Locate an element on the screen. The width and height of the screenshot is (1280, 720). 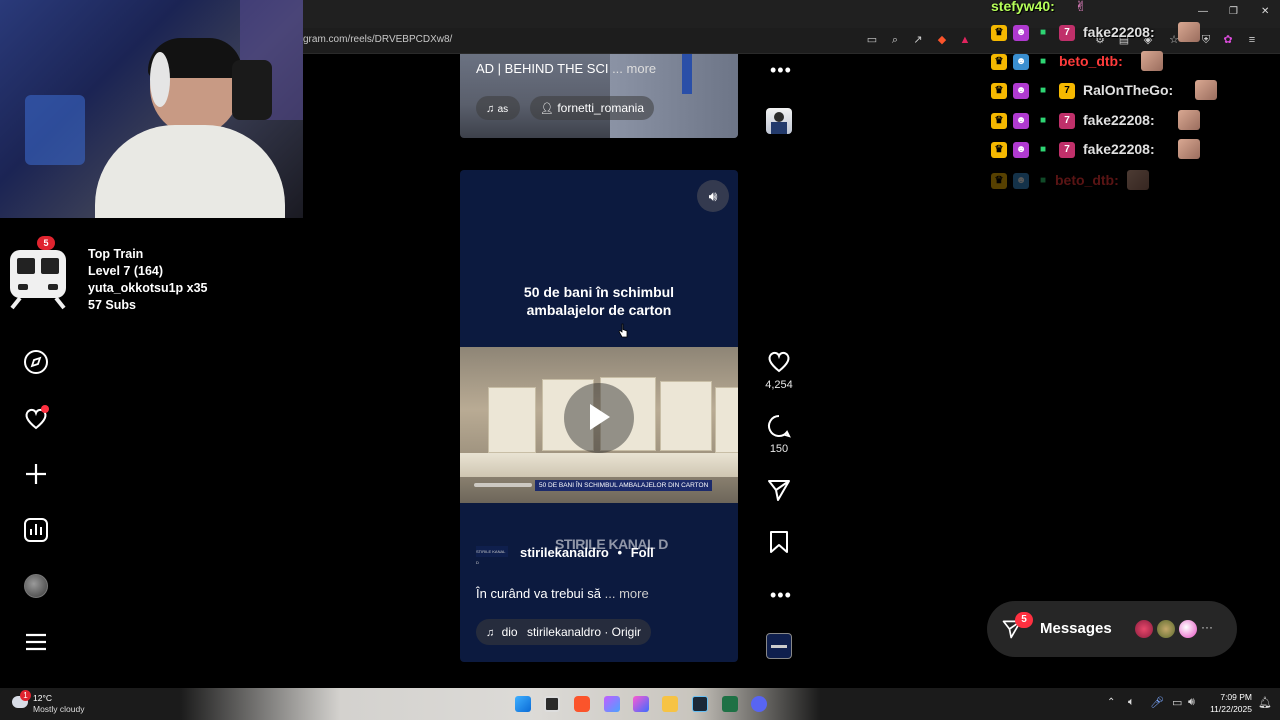
network-icon: ▭ is located at coordinates (1177, 702).